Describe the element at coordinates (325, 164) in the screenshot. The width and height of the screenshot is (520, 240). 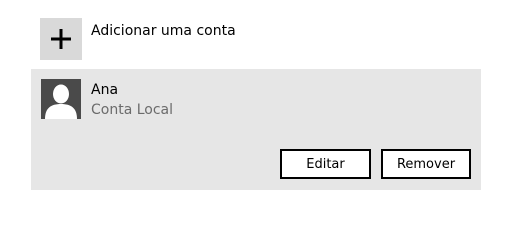
I see `edit-button: Editar` at that location.